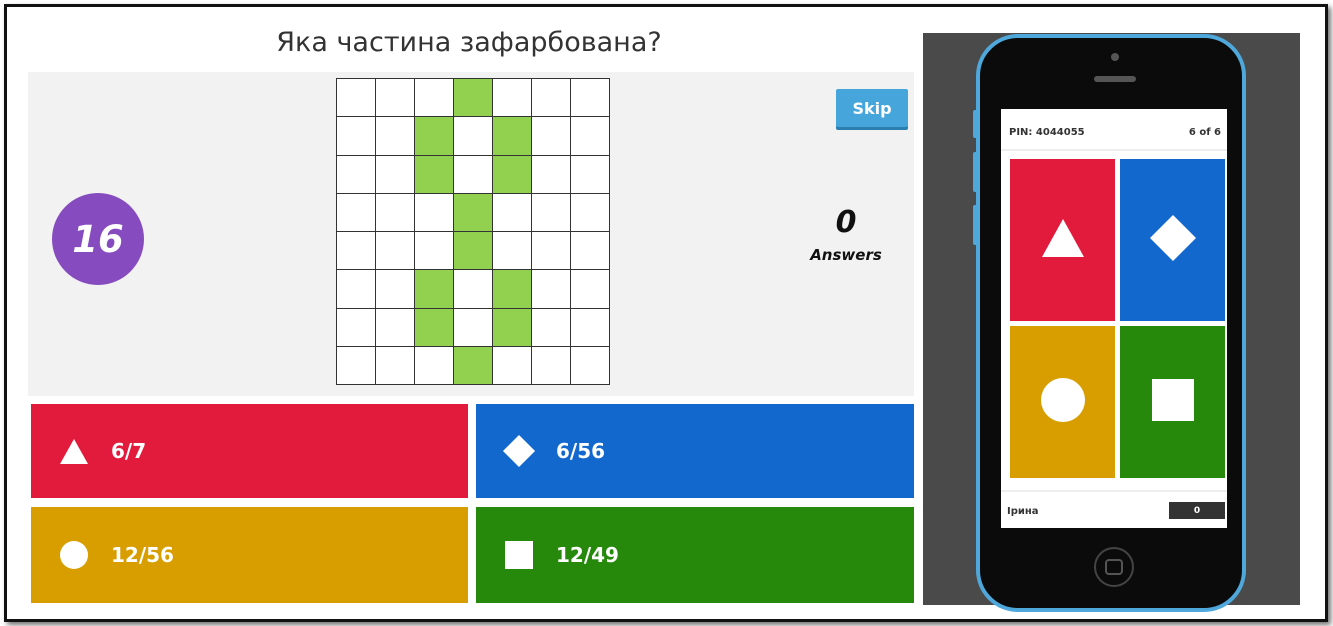  What do you see at coordinates (142, 555) in the screenshot?
I see `answer-text: 12/56` at bounding box center [142, 555].